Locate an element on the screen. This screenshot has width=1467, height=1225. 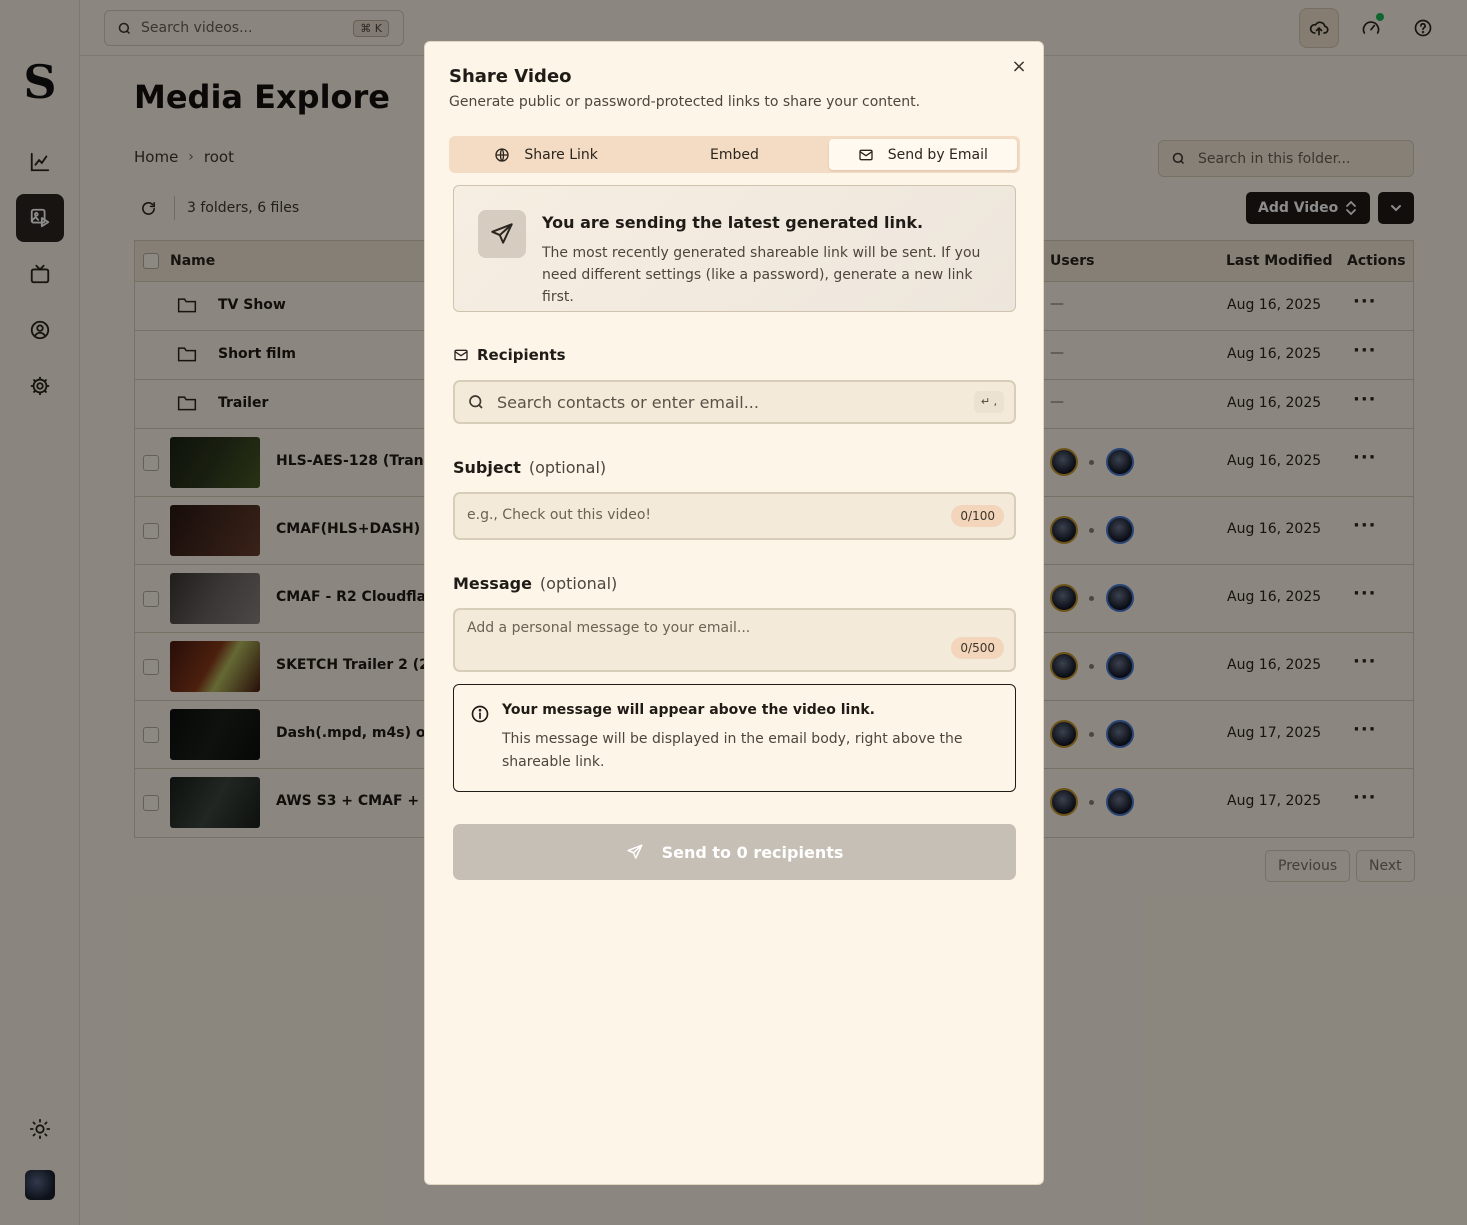
info-icon is located at coordinates (480, 714).